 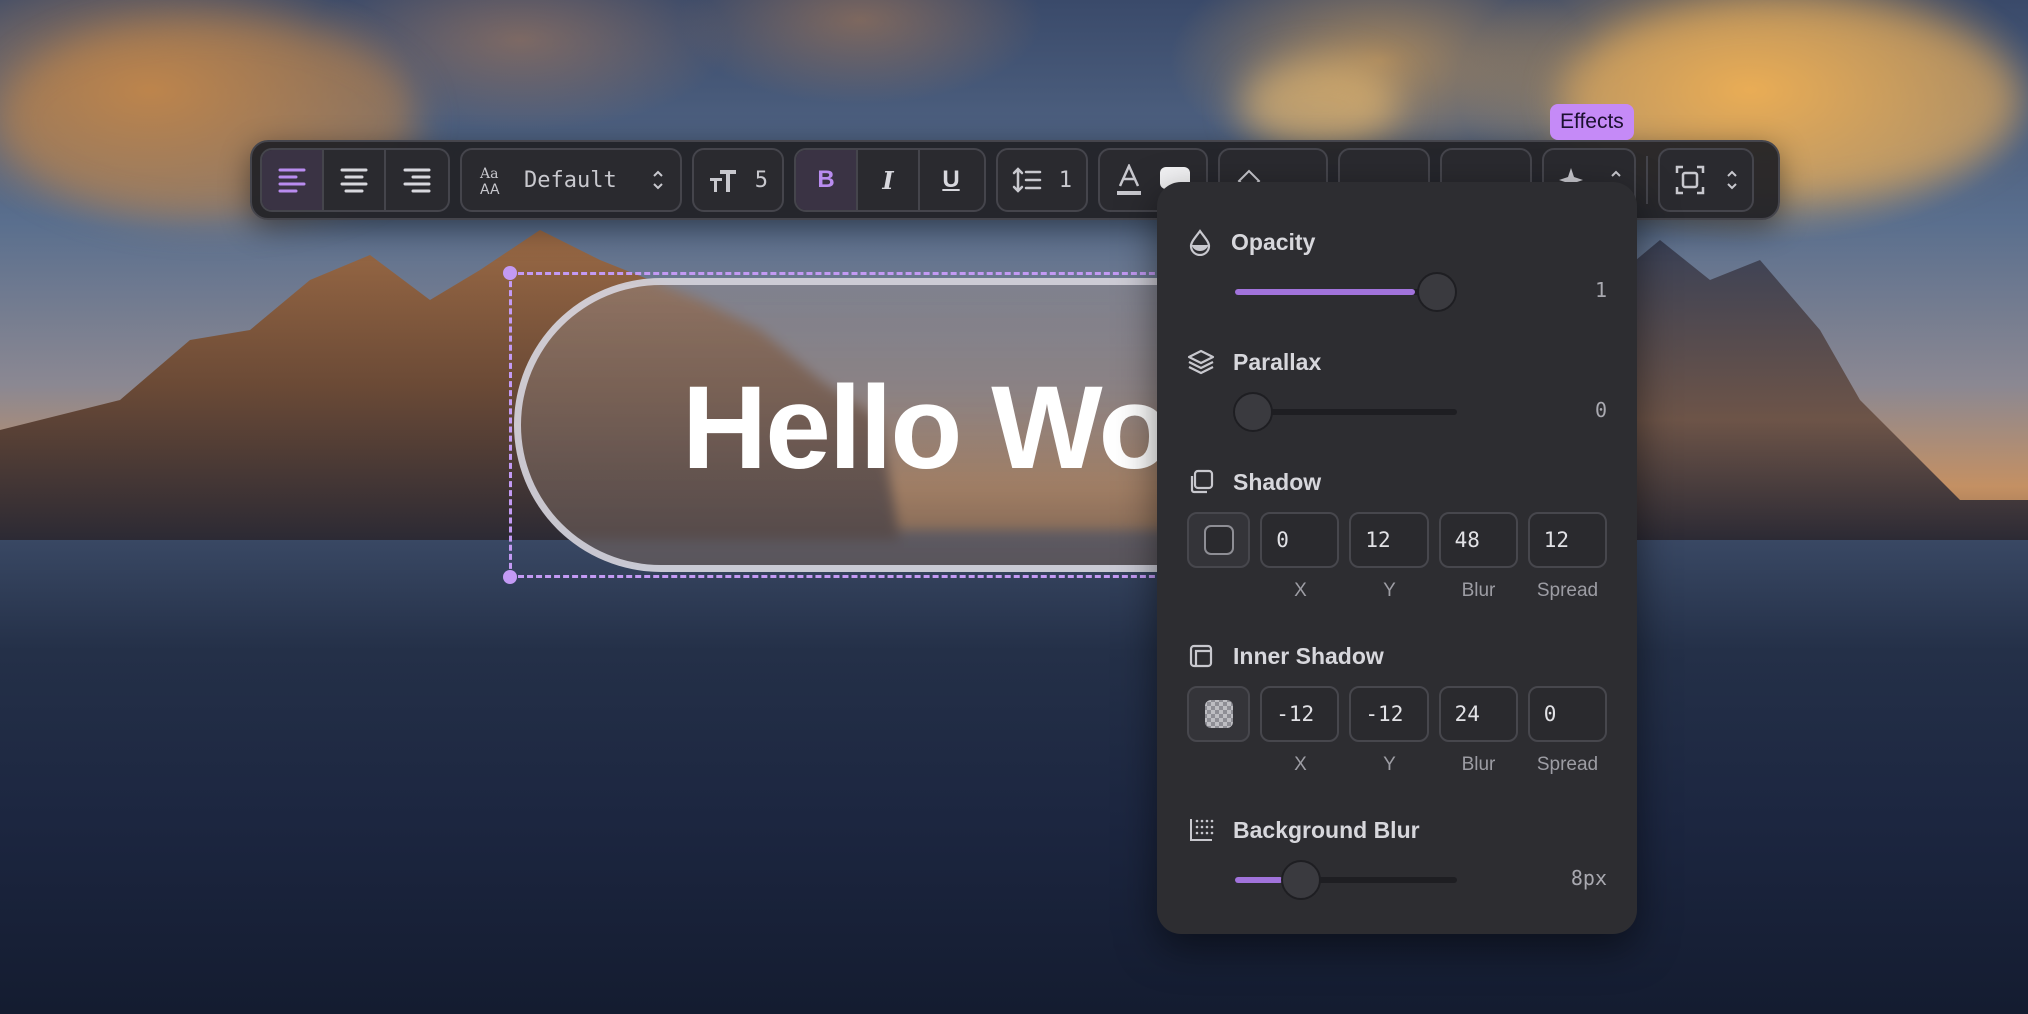 What do you see at coordinates (1478, 714) in the screenshot?
I see `inner-shadow-blur-input: 24` at bounding box center [1478, 714].